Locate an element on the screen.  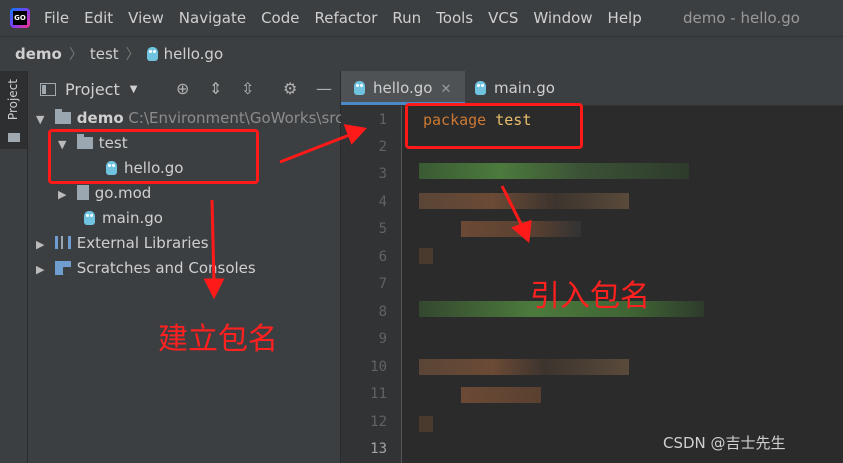
annotation-arrows is located at coordinates (367, 212).